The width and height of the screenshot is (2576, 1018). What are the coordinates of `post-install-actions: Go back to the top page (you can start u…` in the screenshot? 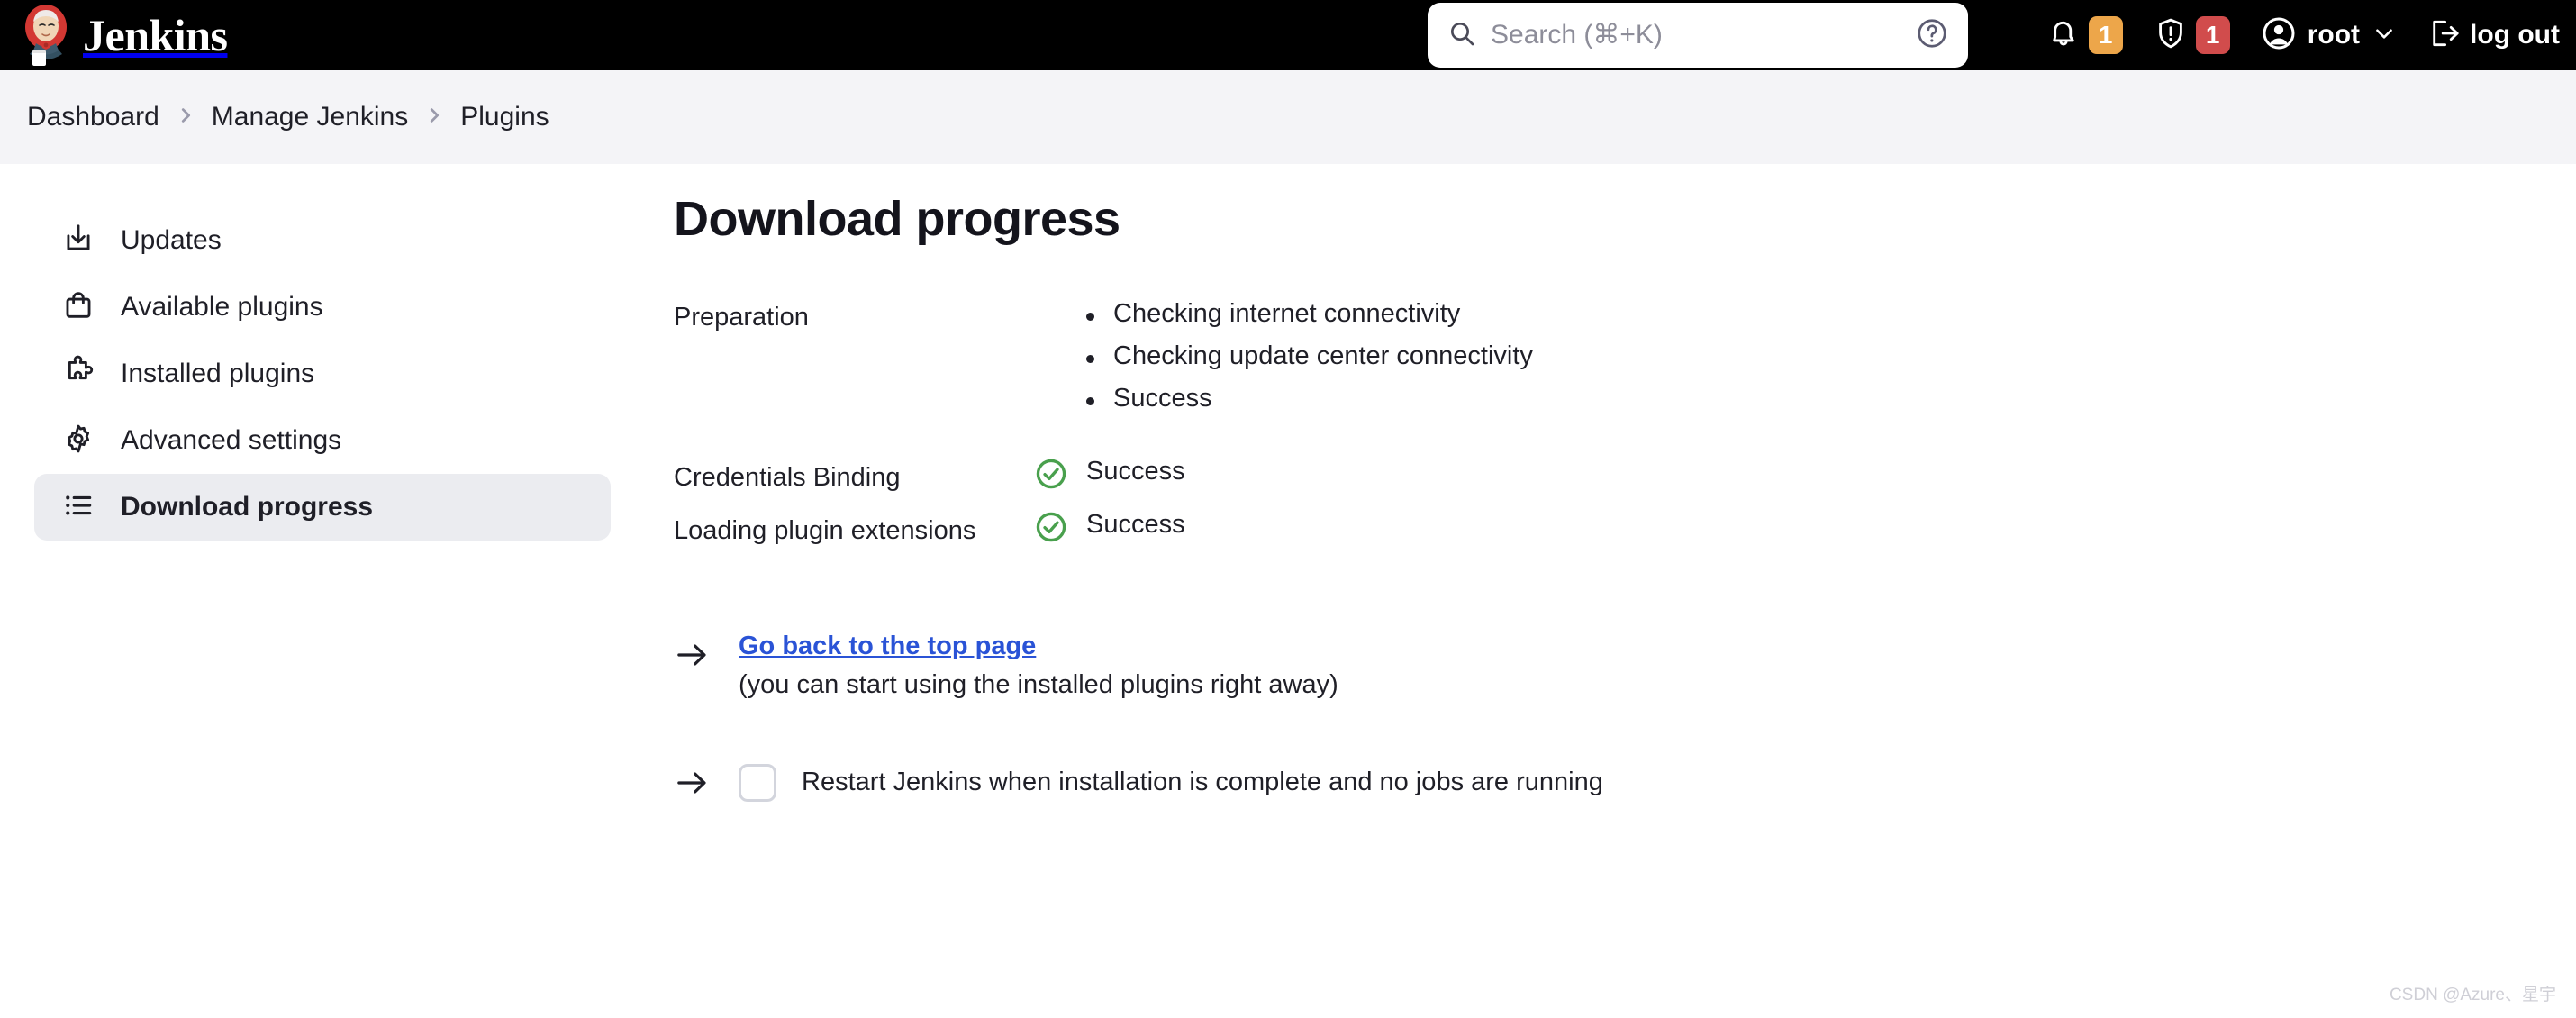 It's located at (1574, 718).